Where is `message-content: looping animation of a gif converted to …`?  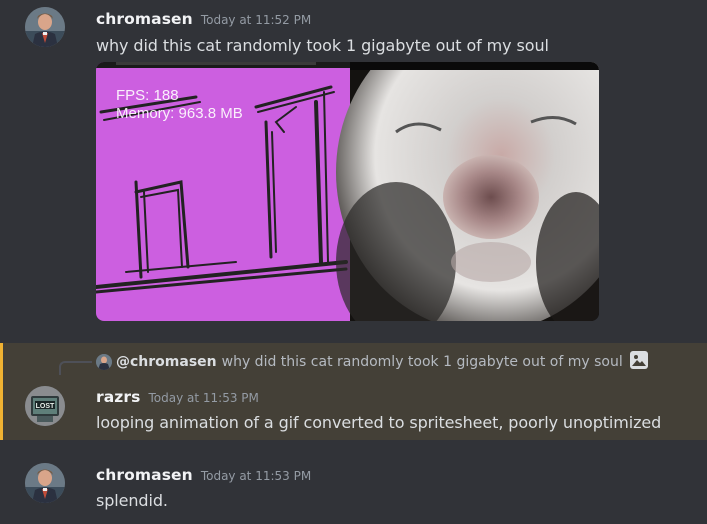
message-content: looping animation of a gif converted to … is located at coordinates (379, 422).